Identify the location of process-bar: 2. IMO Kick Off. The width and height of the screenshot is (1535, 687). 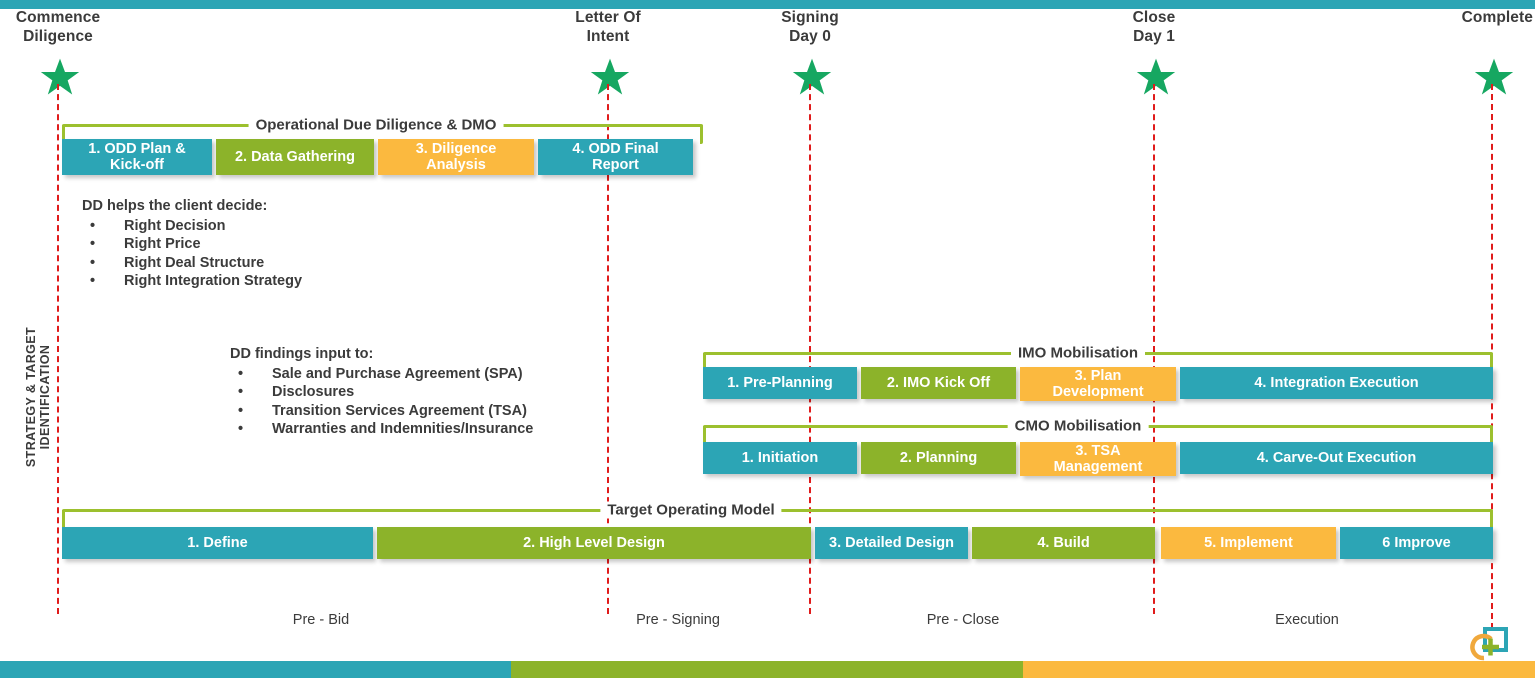
(938, 383).